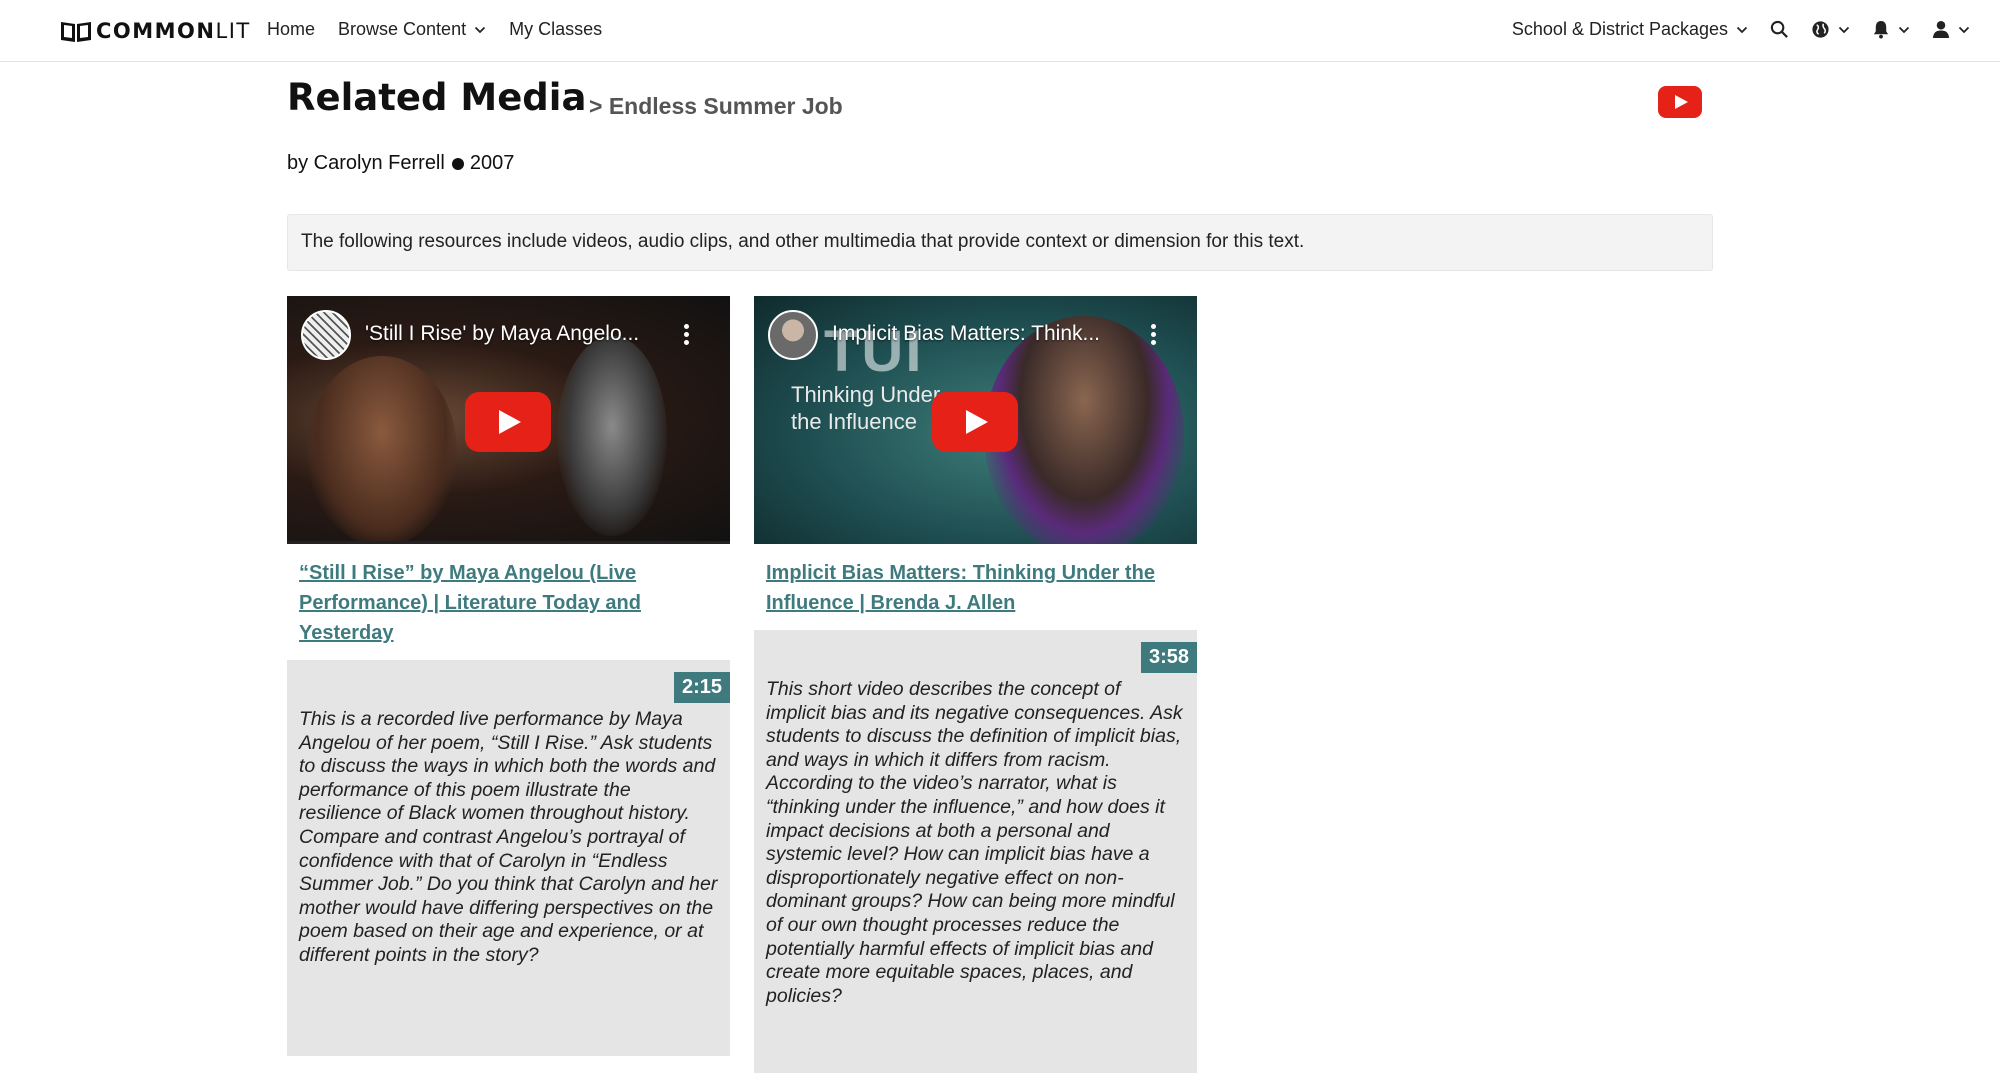  I want to click on user-icon, so click(1941, 29).